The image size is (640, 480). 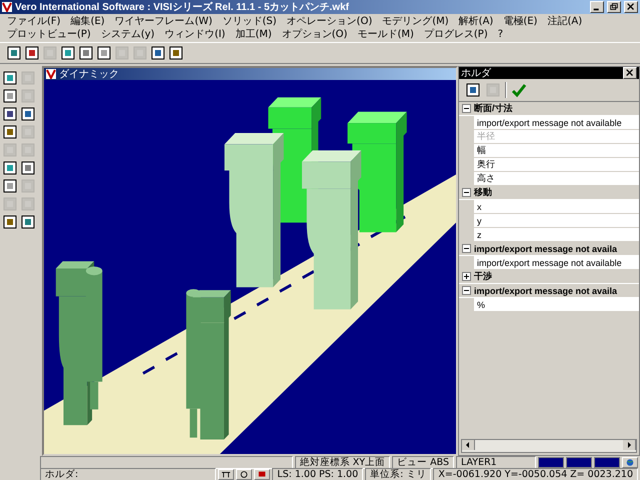 I want to click on property-row: 高さ, so click(x=556, y=179).